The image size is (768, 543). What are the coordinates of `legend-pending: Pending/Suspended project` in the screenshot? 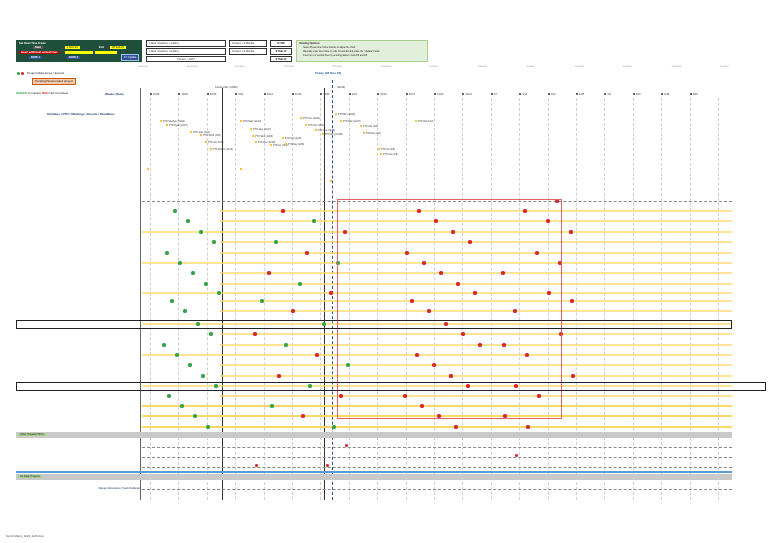 It's located at (54, 81).